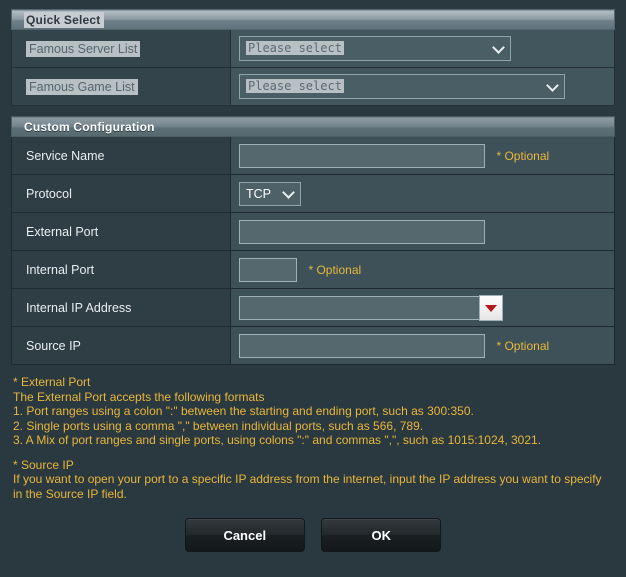  Describe the element at coordinates (362, 345) in the screenshot. I see `source-ip-input` at that location.